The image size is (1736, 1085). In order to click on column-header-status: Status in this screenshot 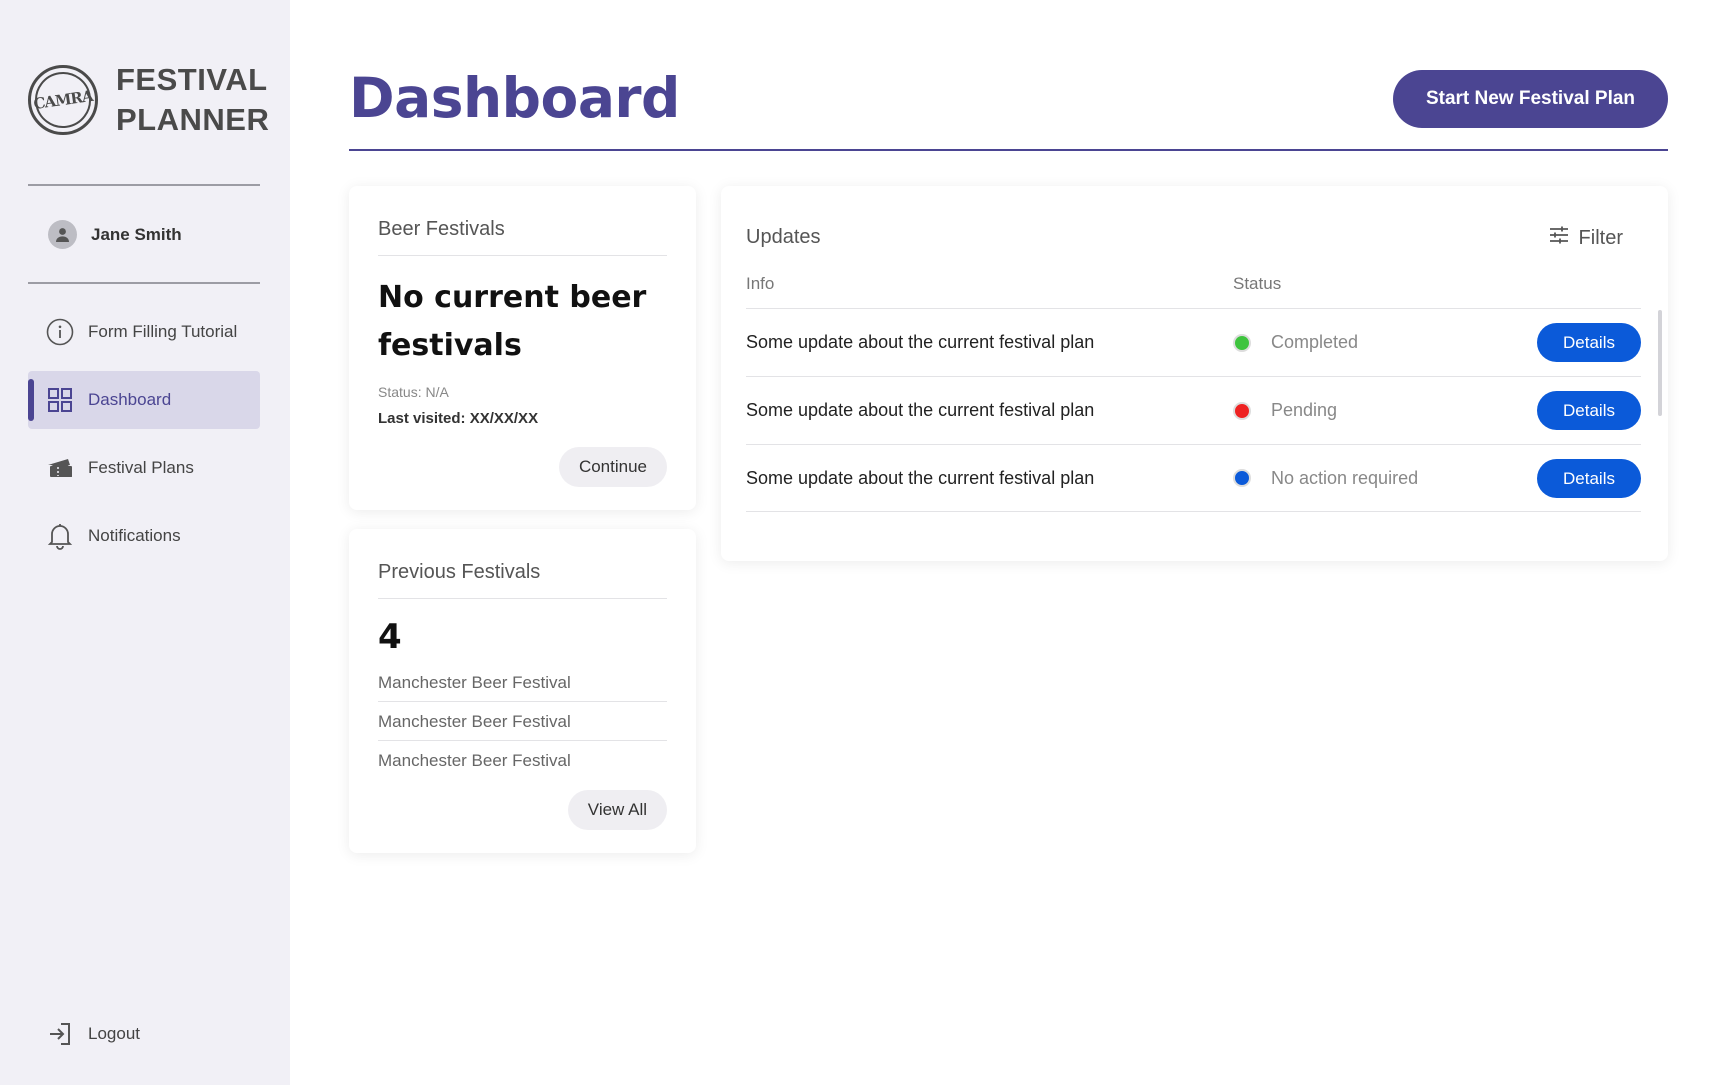, I will do `click(1257, 283)`.